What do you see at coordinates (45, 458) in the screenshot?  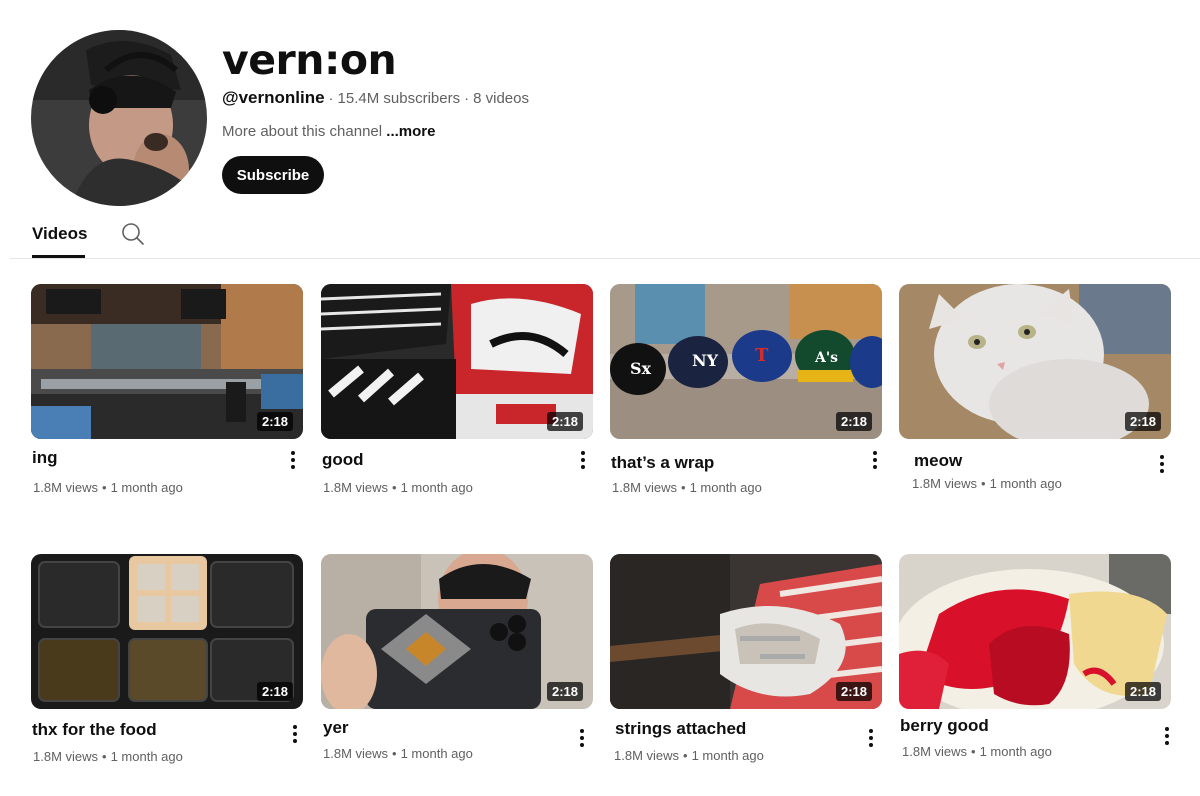 I see `video-title: ing` at bounding box center [45, 458].